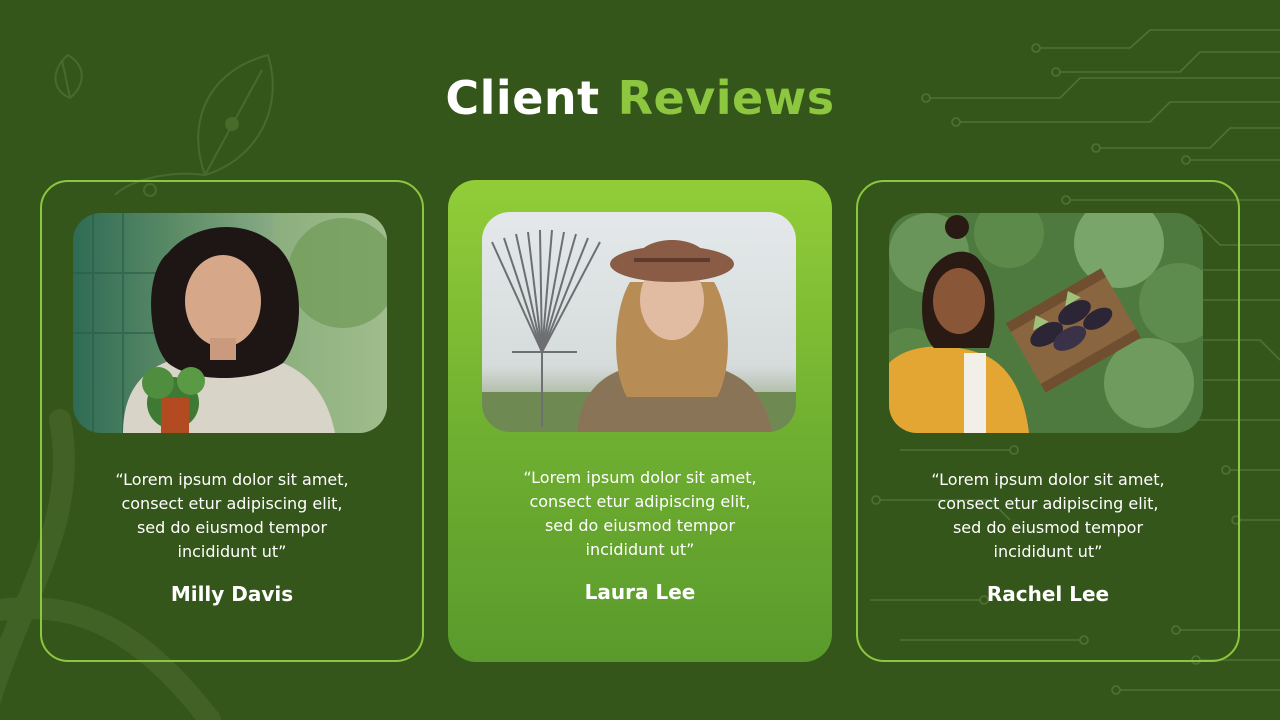  Describe the element at coordinates (1048, 594) in the screenshot. I see `client-name: Rachel Lee` at that location.